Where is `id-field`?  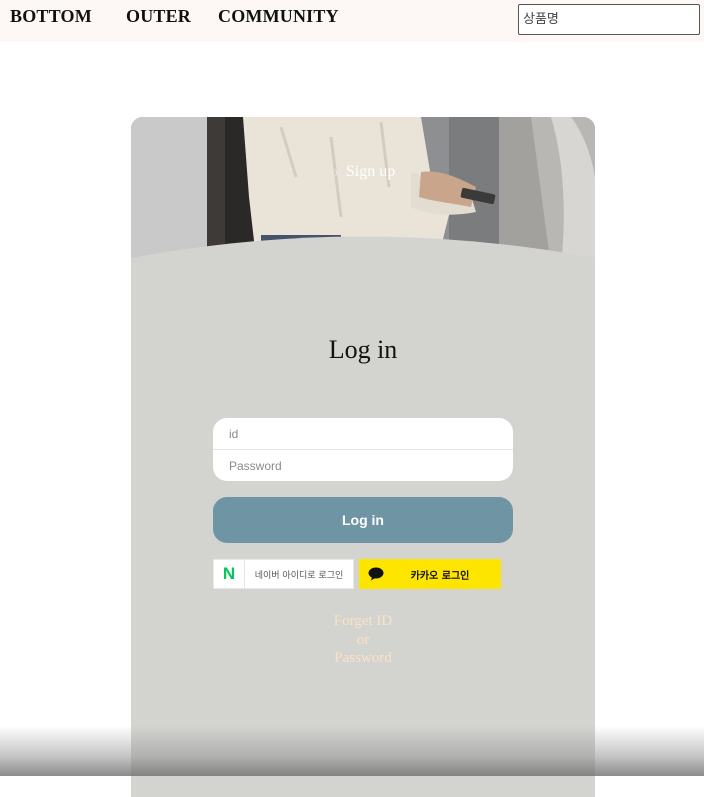
id-field is located at coordinates (363, 433).